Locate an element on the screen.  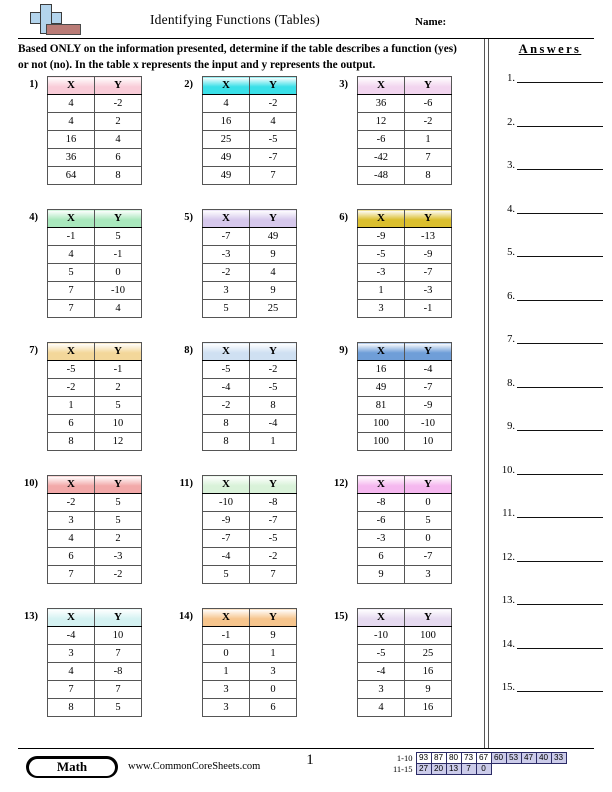
xy-cell-y: -13 is located at coordinates (428, 236).